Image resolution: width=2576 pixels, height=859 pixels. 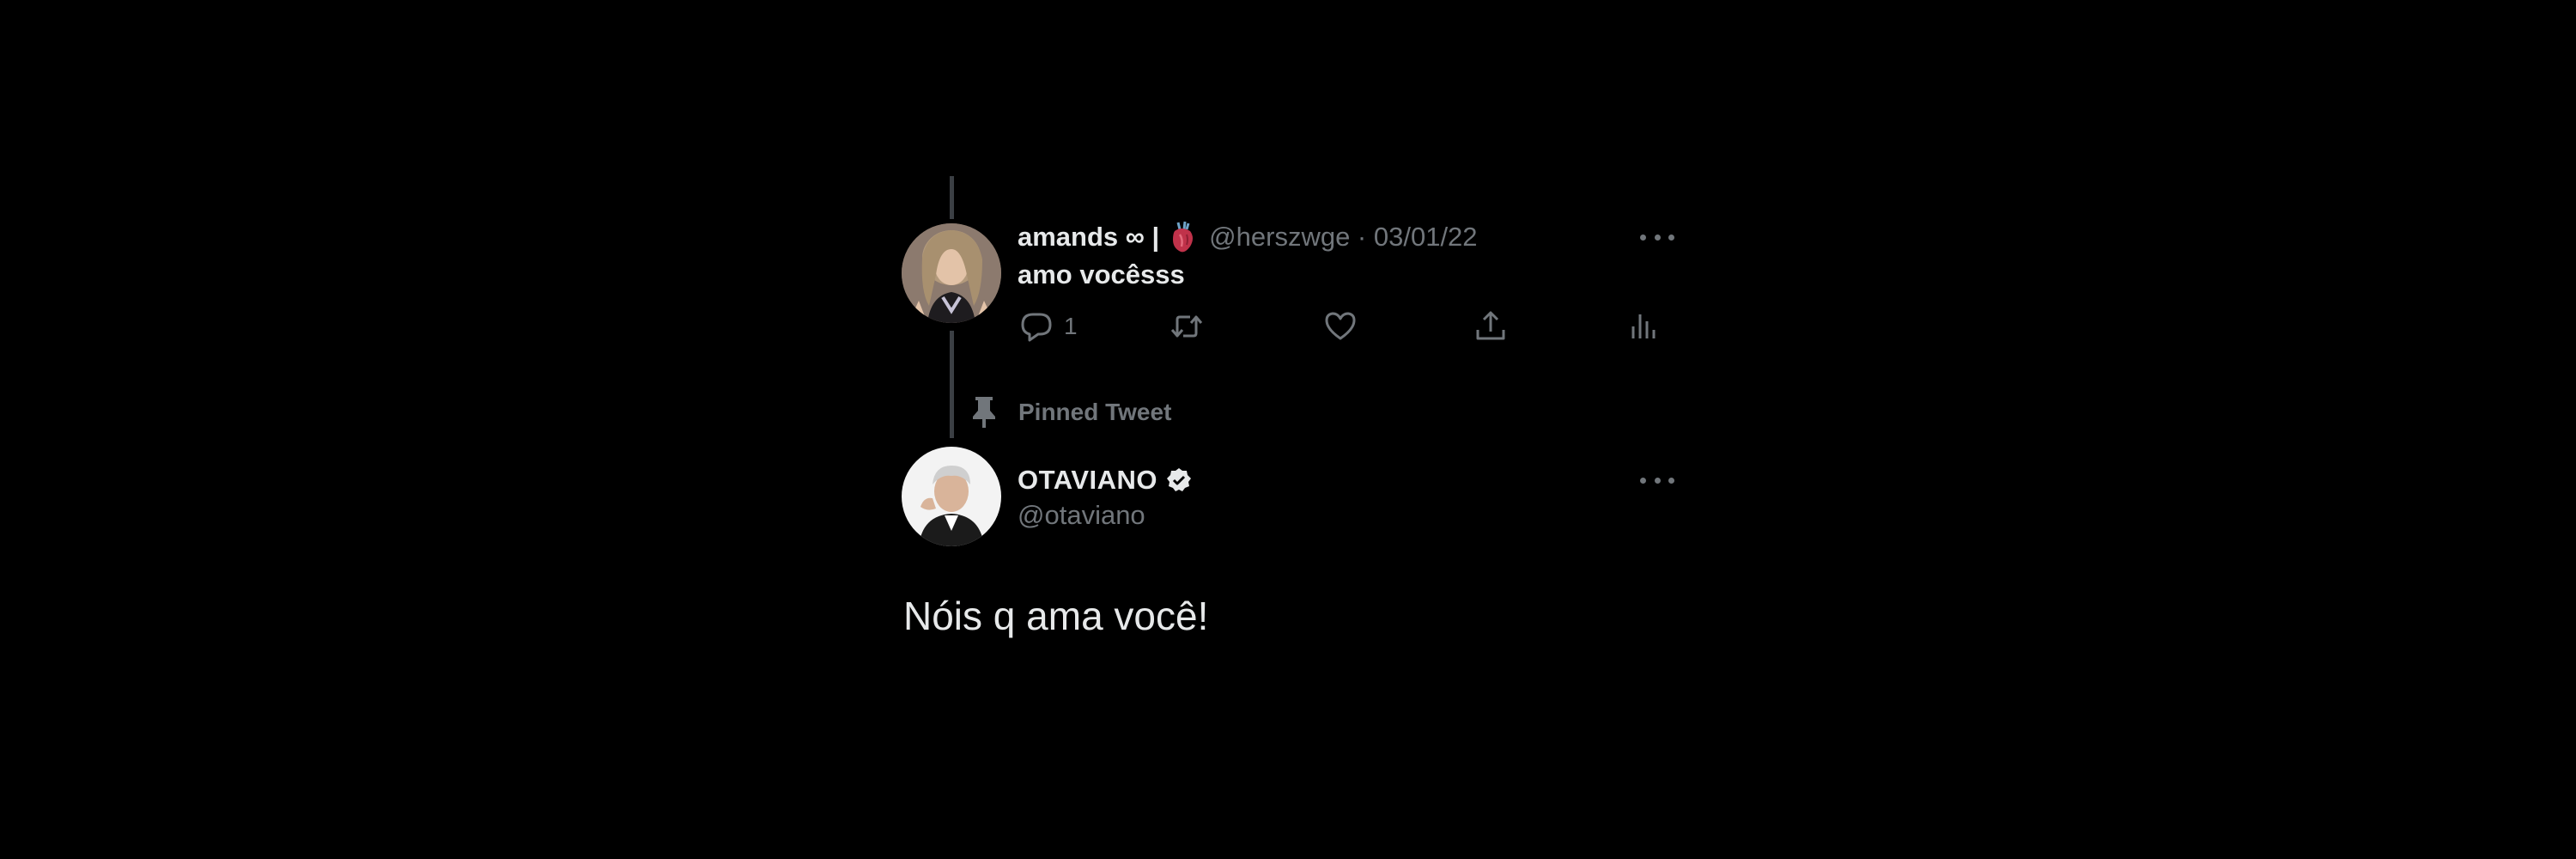 I want to click on pin-icon, so click(x=984, y=412).